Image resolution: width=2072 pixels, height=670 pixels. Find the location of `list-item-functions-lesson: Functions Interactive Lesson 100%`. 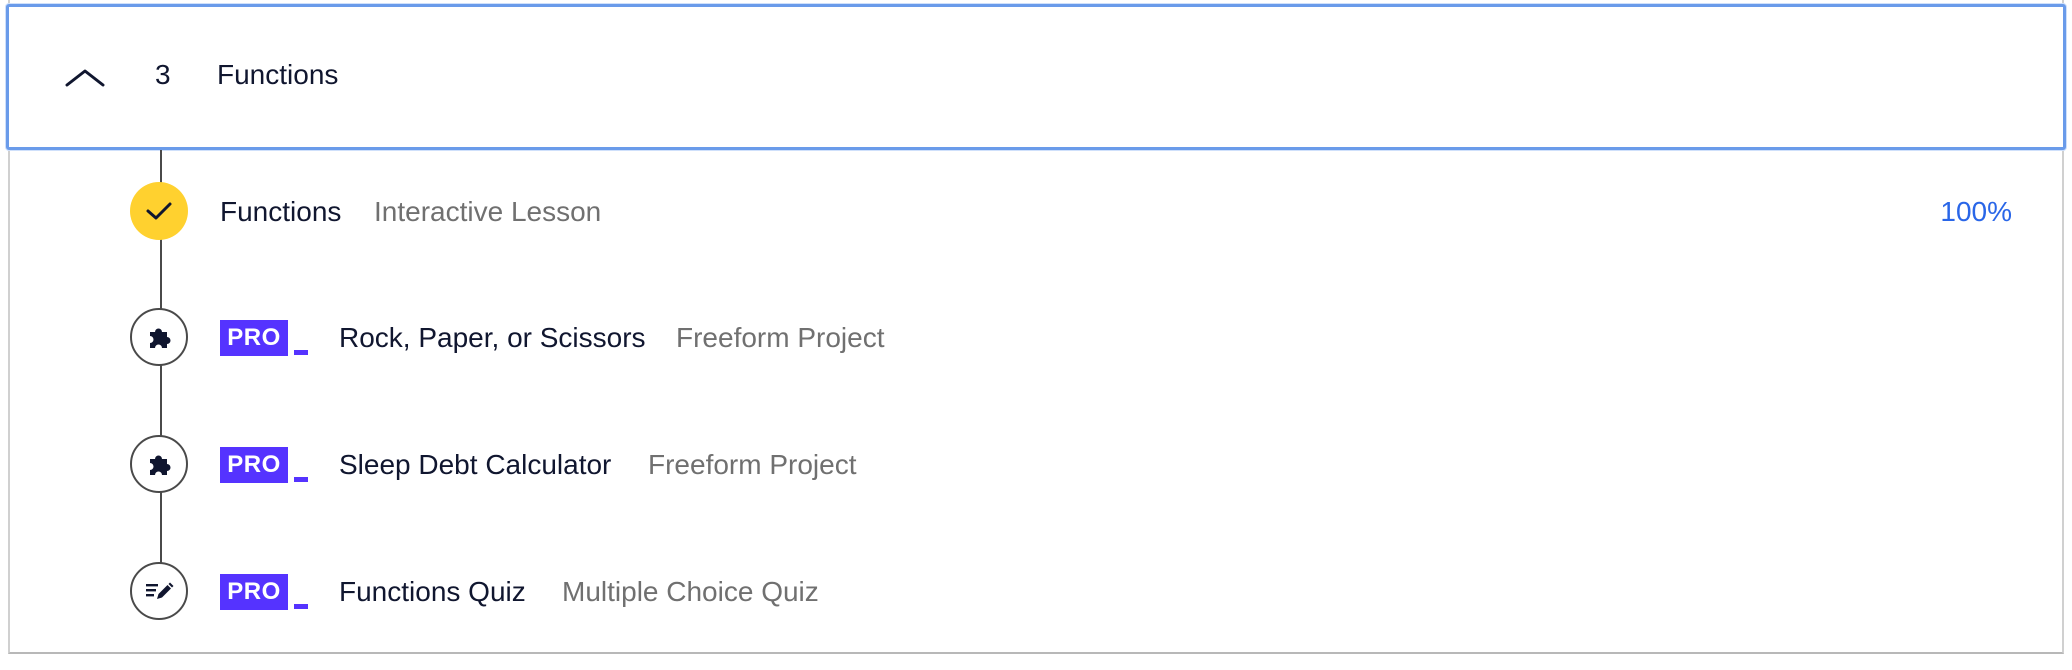

list-item-functions-lesson: Functions Interactive Lesson 100% is located at coordinates (1071, 212).